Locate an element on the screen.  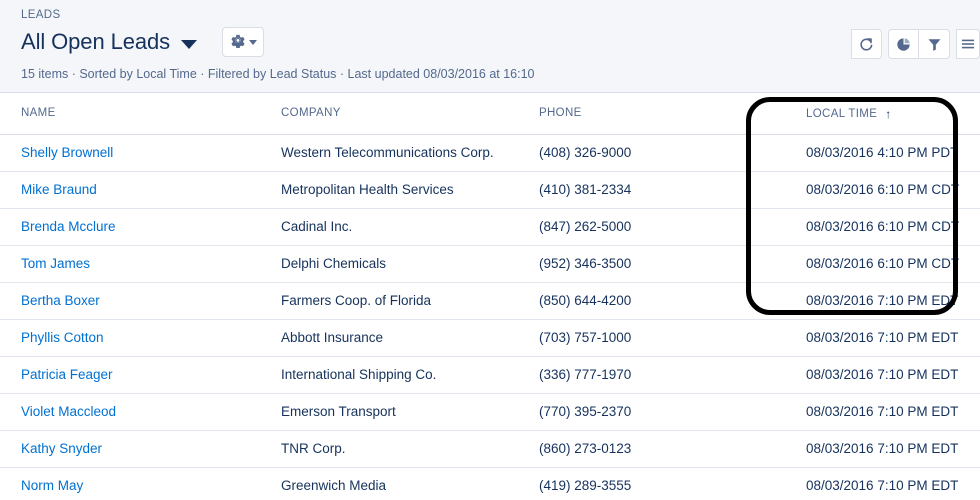
cell-company: Western Telecommunications Corp. is located at coordinates (389, 153).